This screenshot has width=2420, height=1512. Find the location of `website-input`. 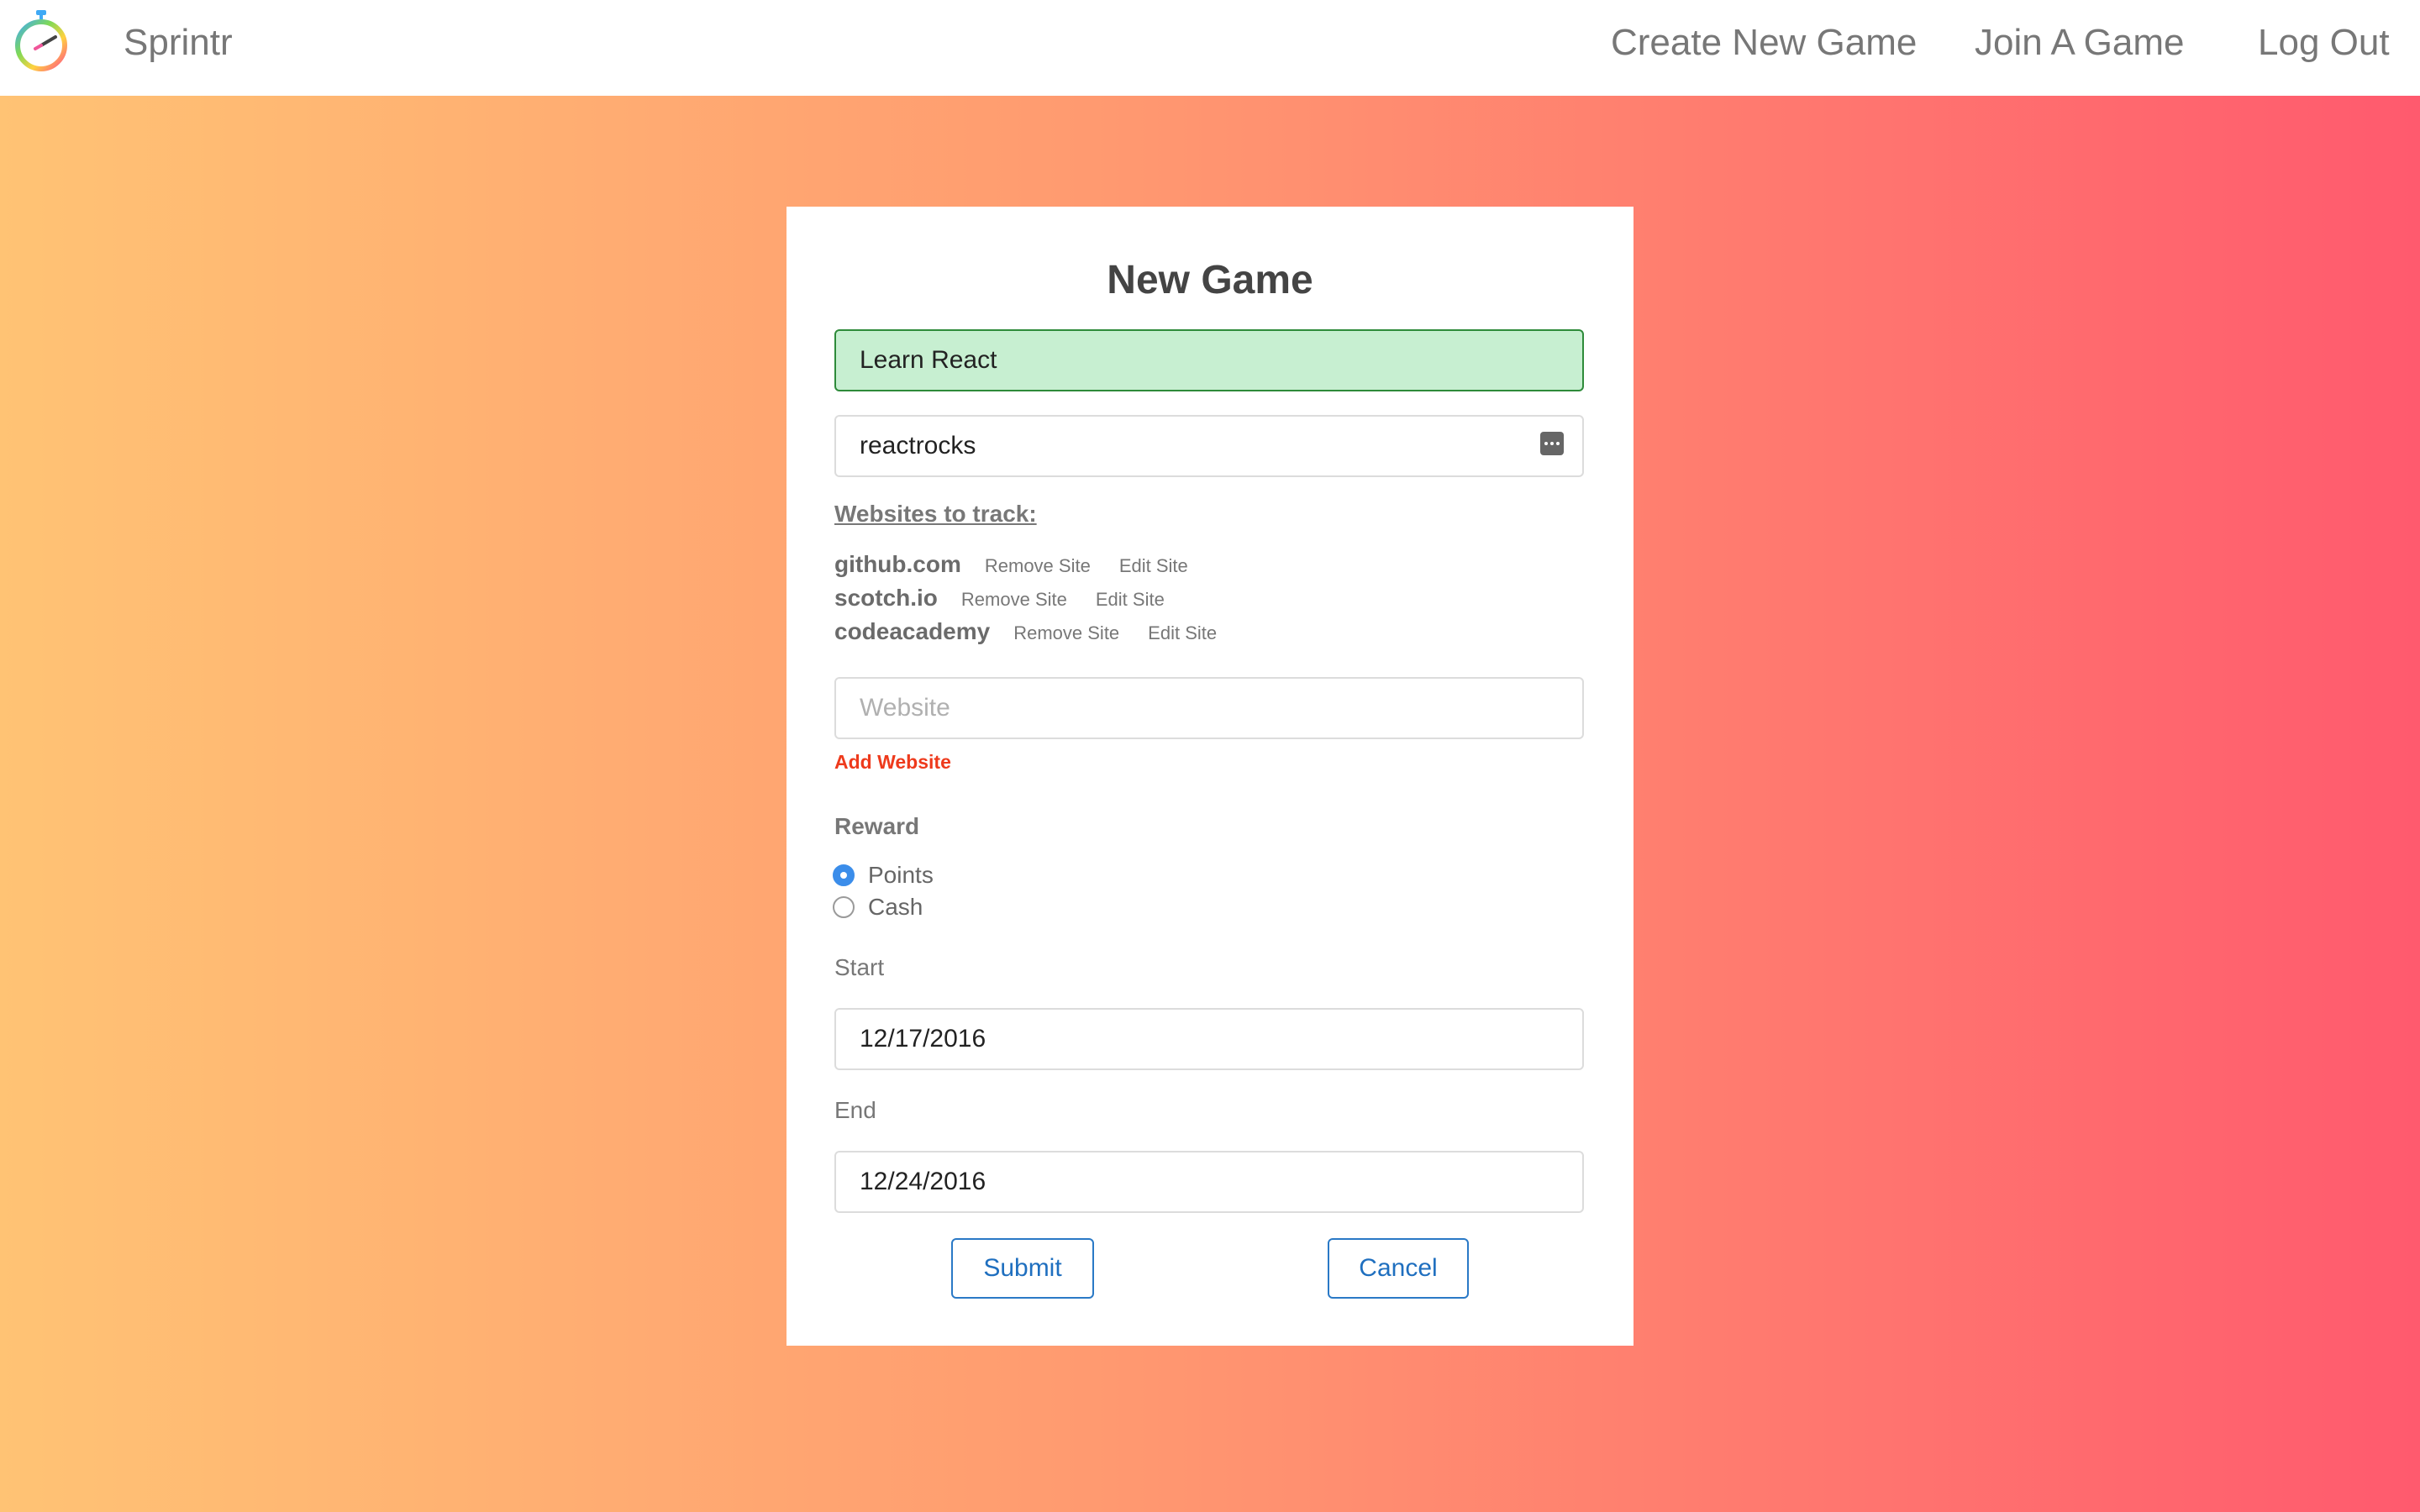

website-input is located at coordinates (1209, 708).